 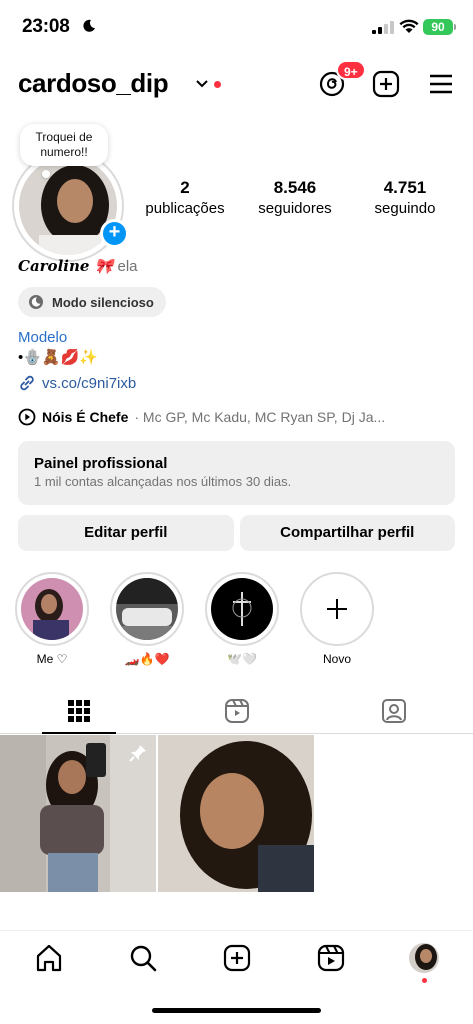 What do you see at coordinates (64, 145) in the screenshot?
I see `profile-note: Troquei de numero!!` at bounding box center [64, 145].